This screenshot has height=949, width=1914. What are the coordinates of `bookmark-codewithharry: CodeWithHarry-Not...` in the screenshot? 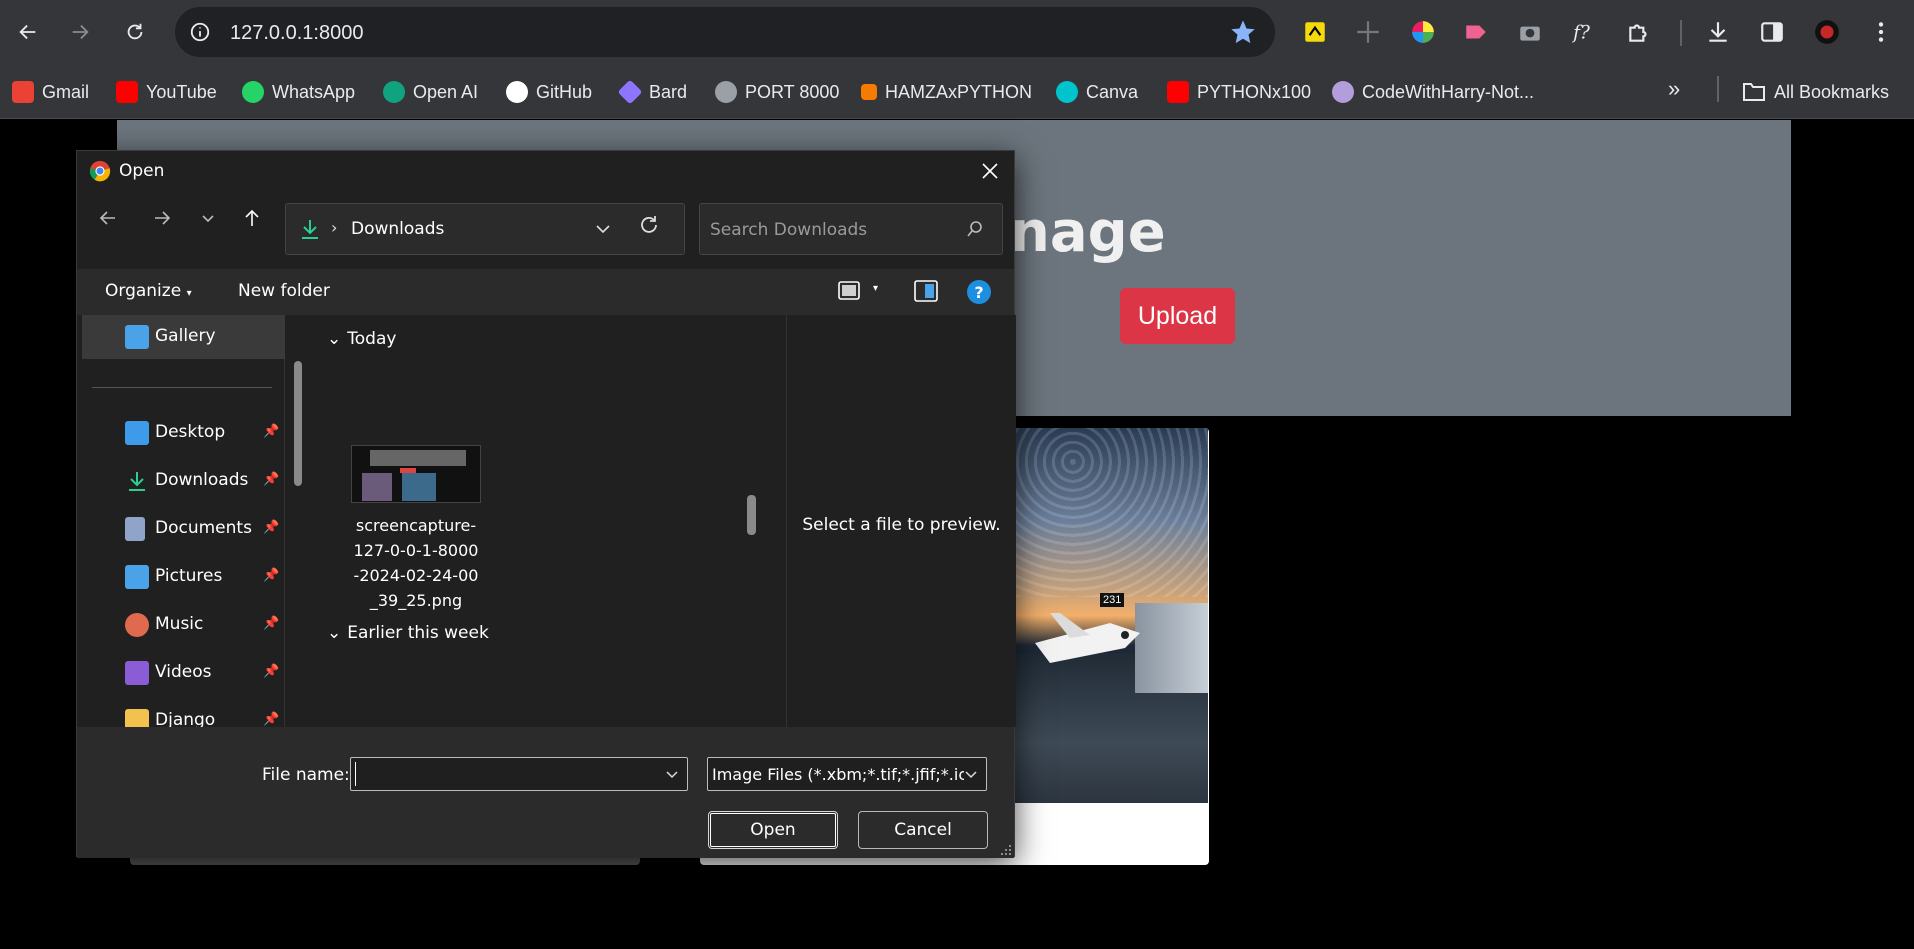 It's located at (1433, 92).